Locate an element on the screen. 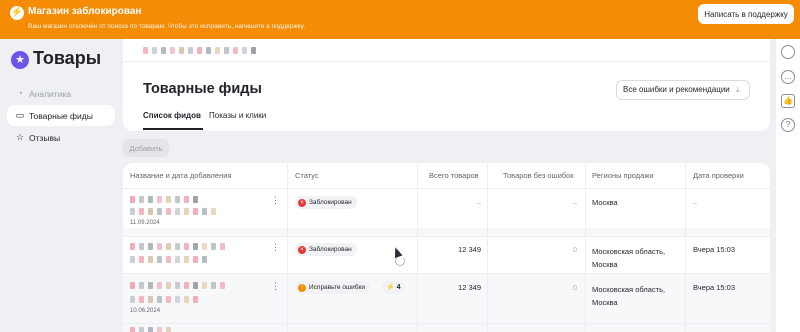 This screenshot has height=332, width=800. sidebar-item-label: Товарные фиды is located at coordinates (61, 116).